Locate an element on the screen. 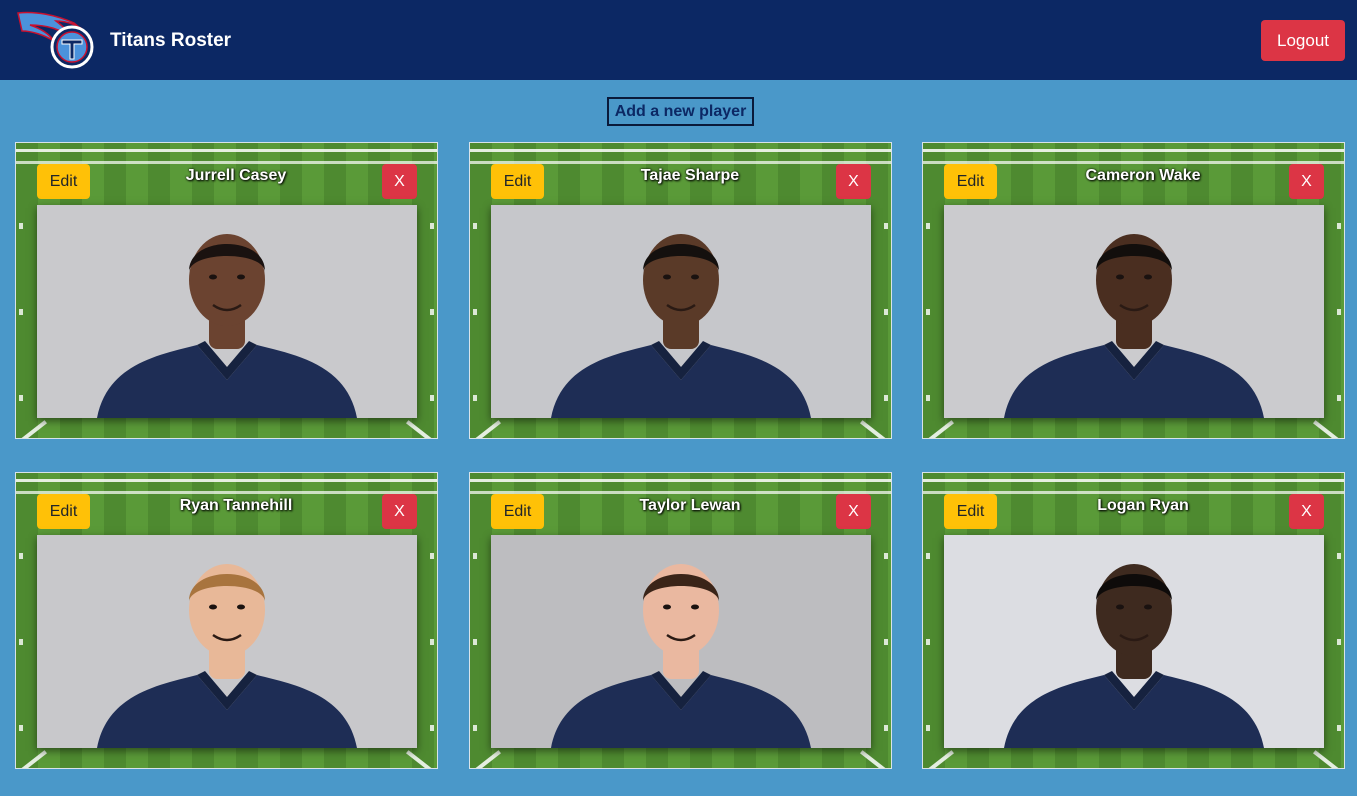  brand-title: Titans Roster is located at coordinates (170, 41).